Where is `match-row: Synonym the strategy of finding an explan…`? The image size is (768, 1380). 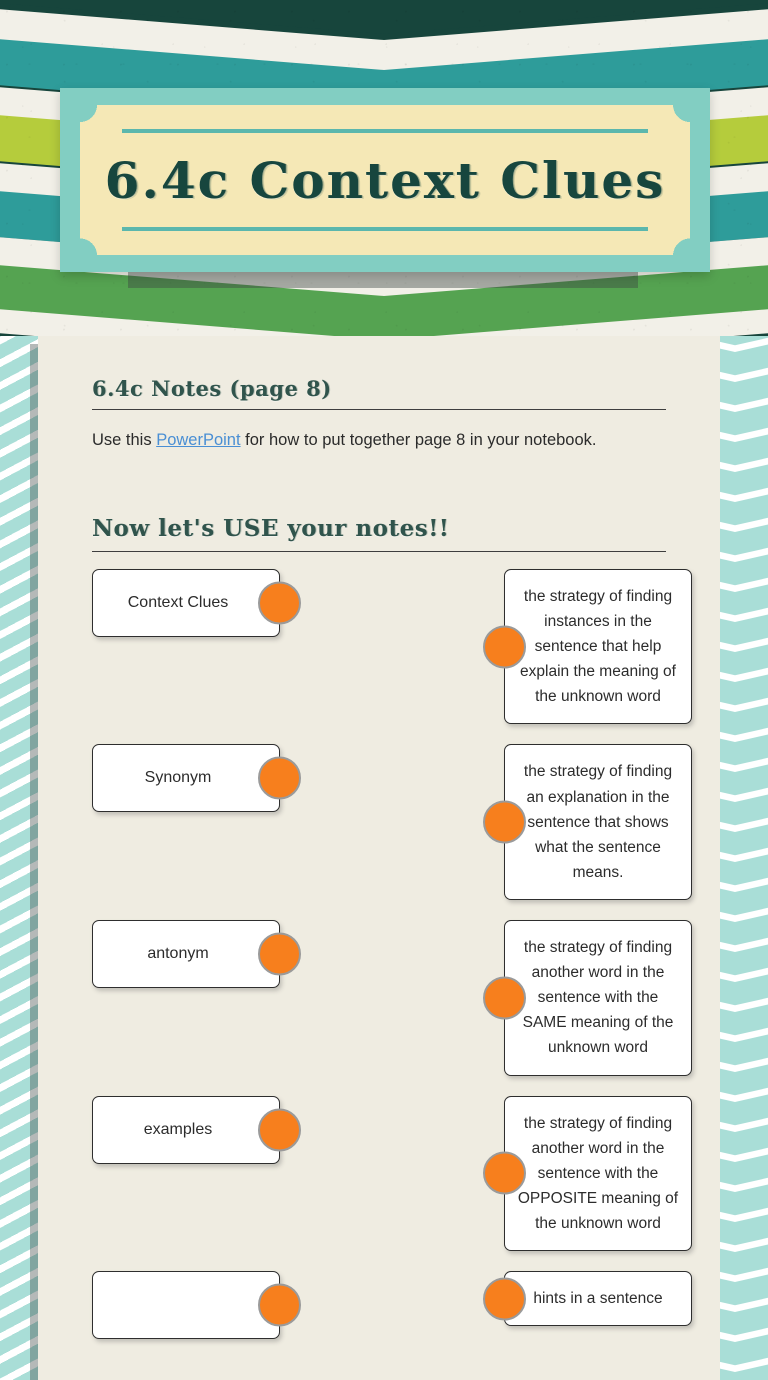
match-row: Synonym the strategy of finding an explan… is located at coordinates (392, 822).